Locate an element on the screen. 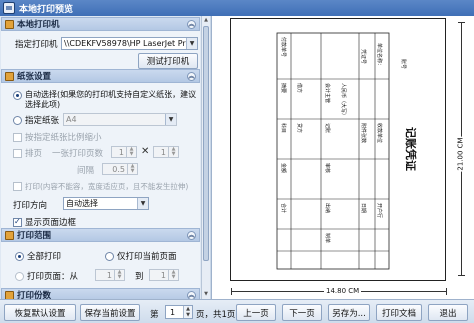 This screenshot has width=474, height=323. specify-paper-label: 指定纸张 is located at coordinates (42, 121).